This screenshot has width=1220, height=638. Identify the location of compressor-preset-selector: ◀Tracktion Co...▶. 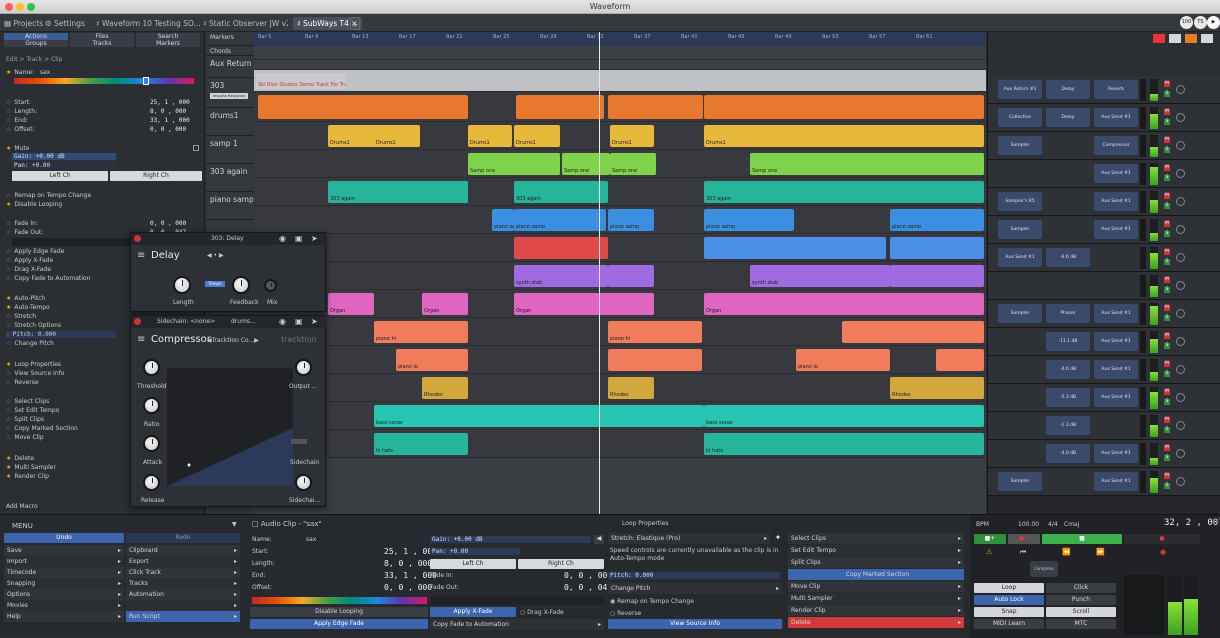
(233, 340).